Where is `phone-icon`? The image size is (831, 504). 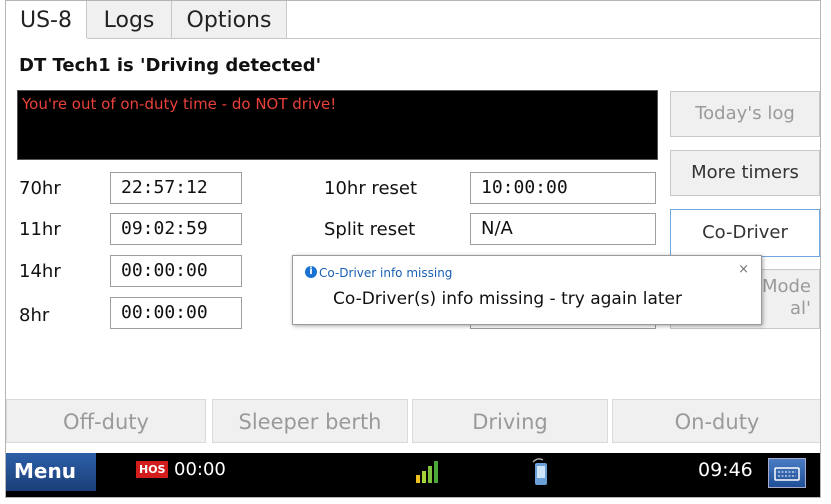
phone-icon is located at coordinates (541, 472).